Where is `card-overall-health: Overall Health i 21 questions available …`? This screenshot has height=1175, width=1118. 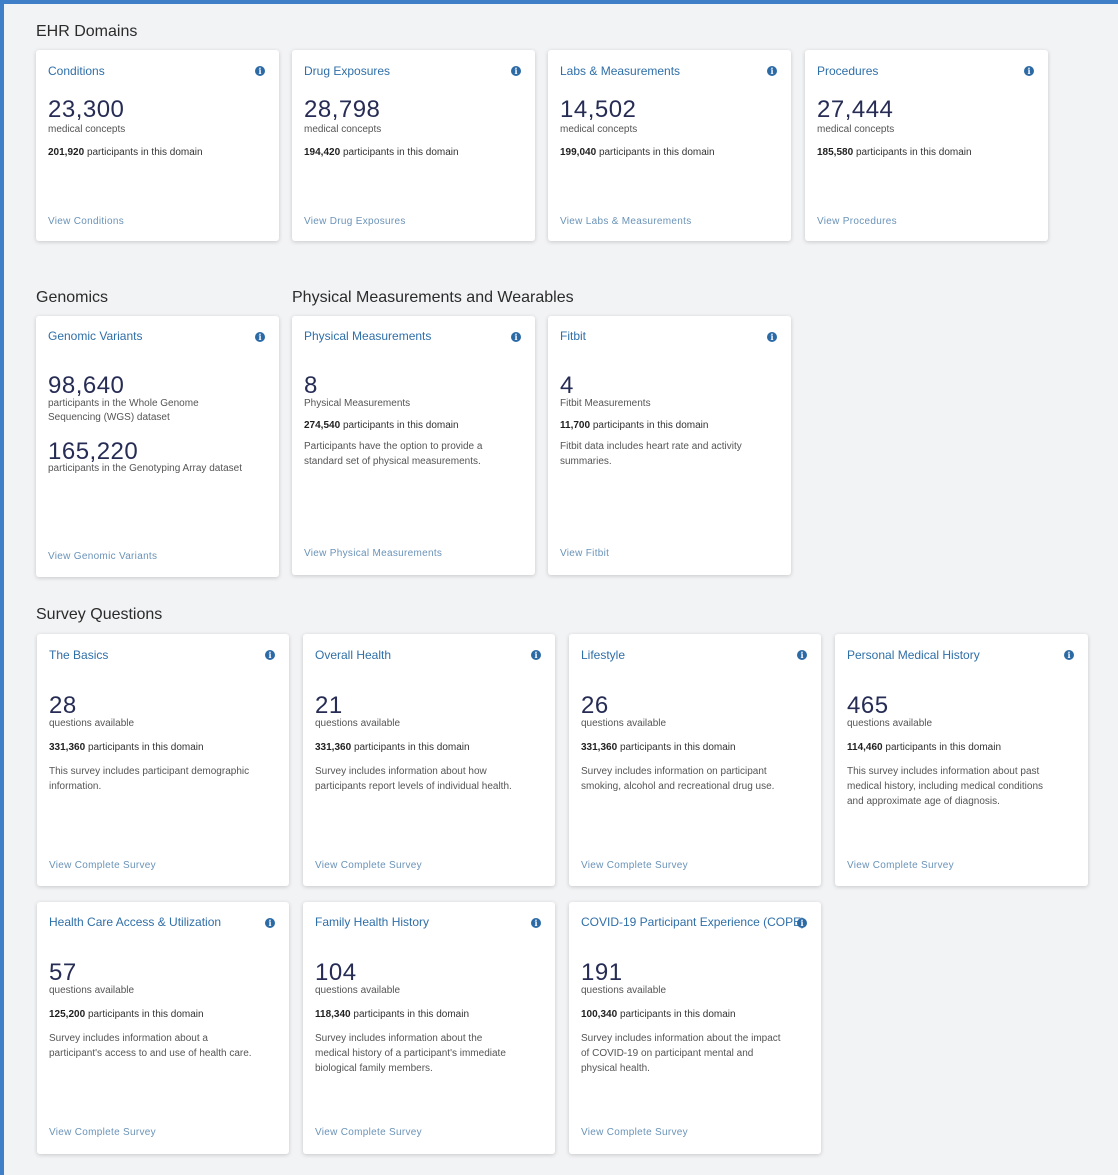
card-overall-health: Overall Health i 21 questions available … is located at coordinates (429, 760).